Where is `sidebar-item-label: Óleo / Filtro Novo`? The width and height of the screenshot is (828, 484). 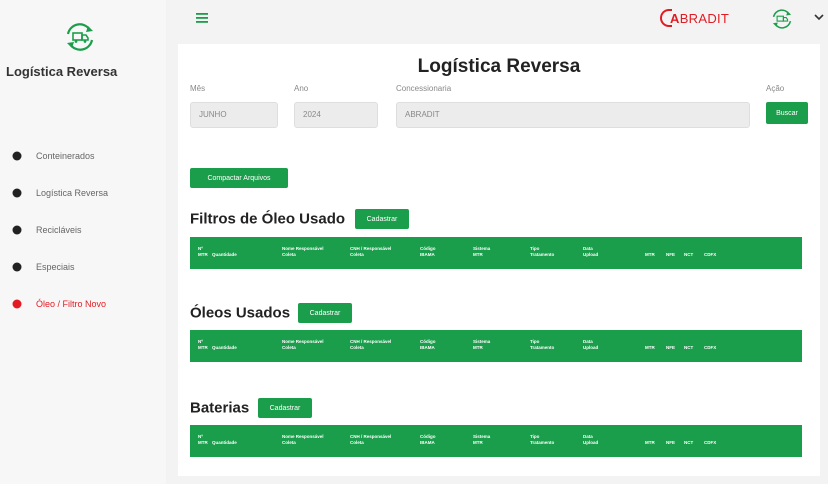 sidebar-item-label: Óleo / Filtro Novo is located at coordinates (71, 303).